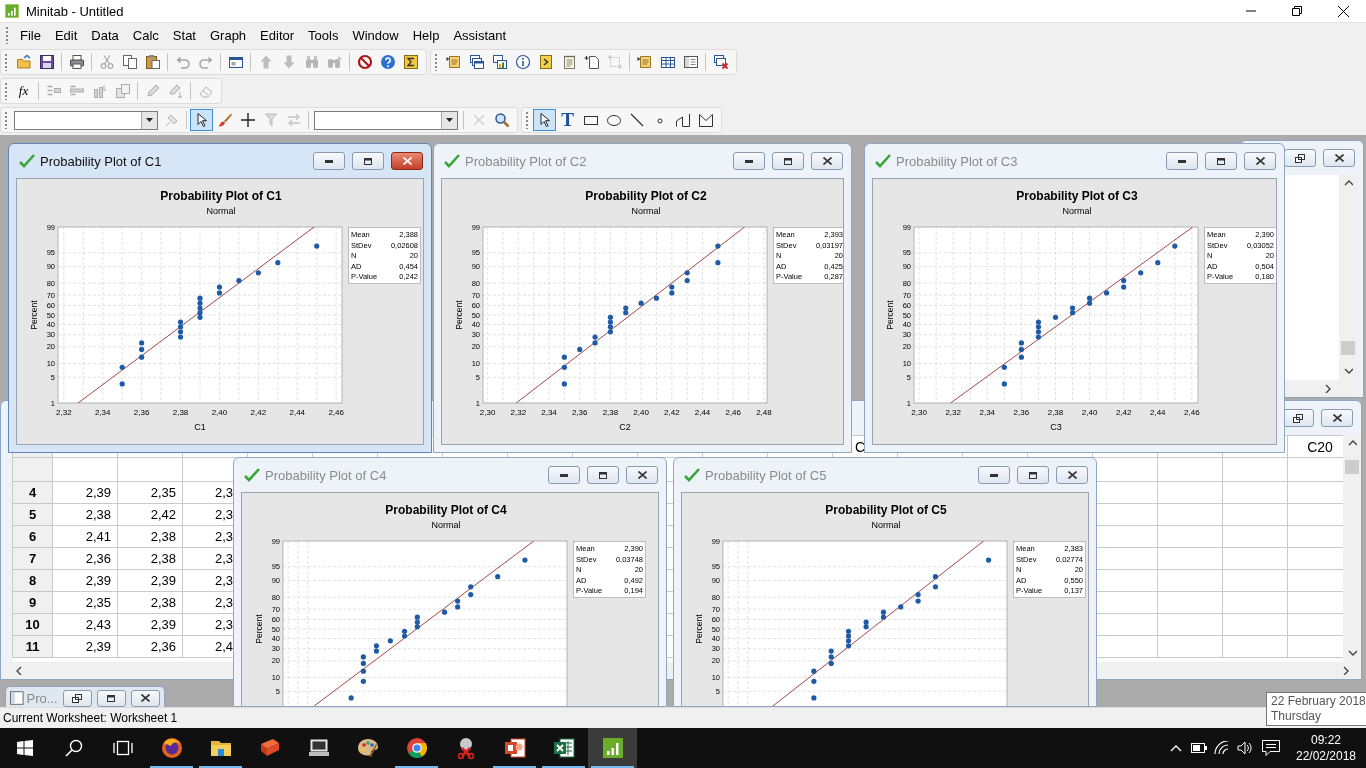  I want to click on menu-item: Window, so click(375, 35).